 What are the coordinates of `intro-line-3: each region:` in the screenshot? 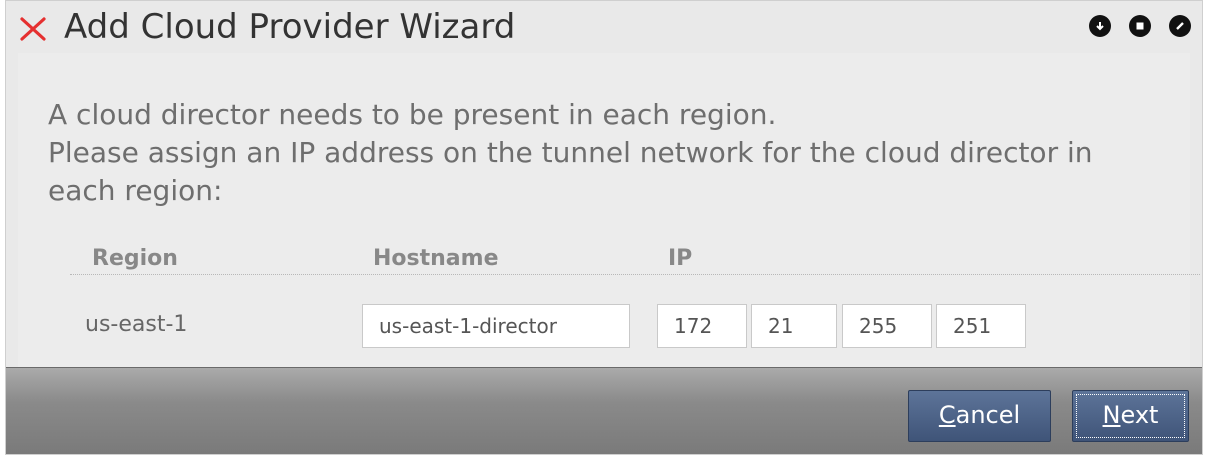 It's located at (135, 190).